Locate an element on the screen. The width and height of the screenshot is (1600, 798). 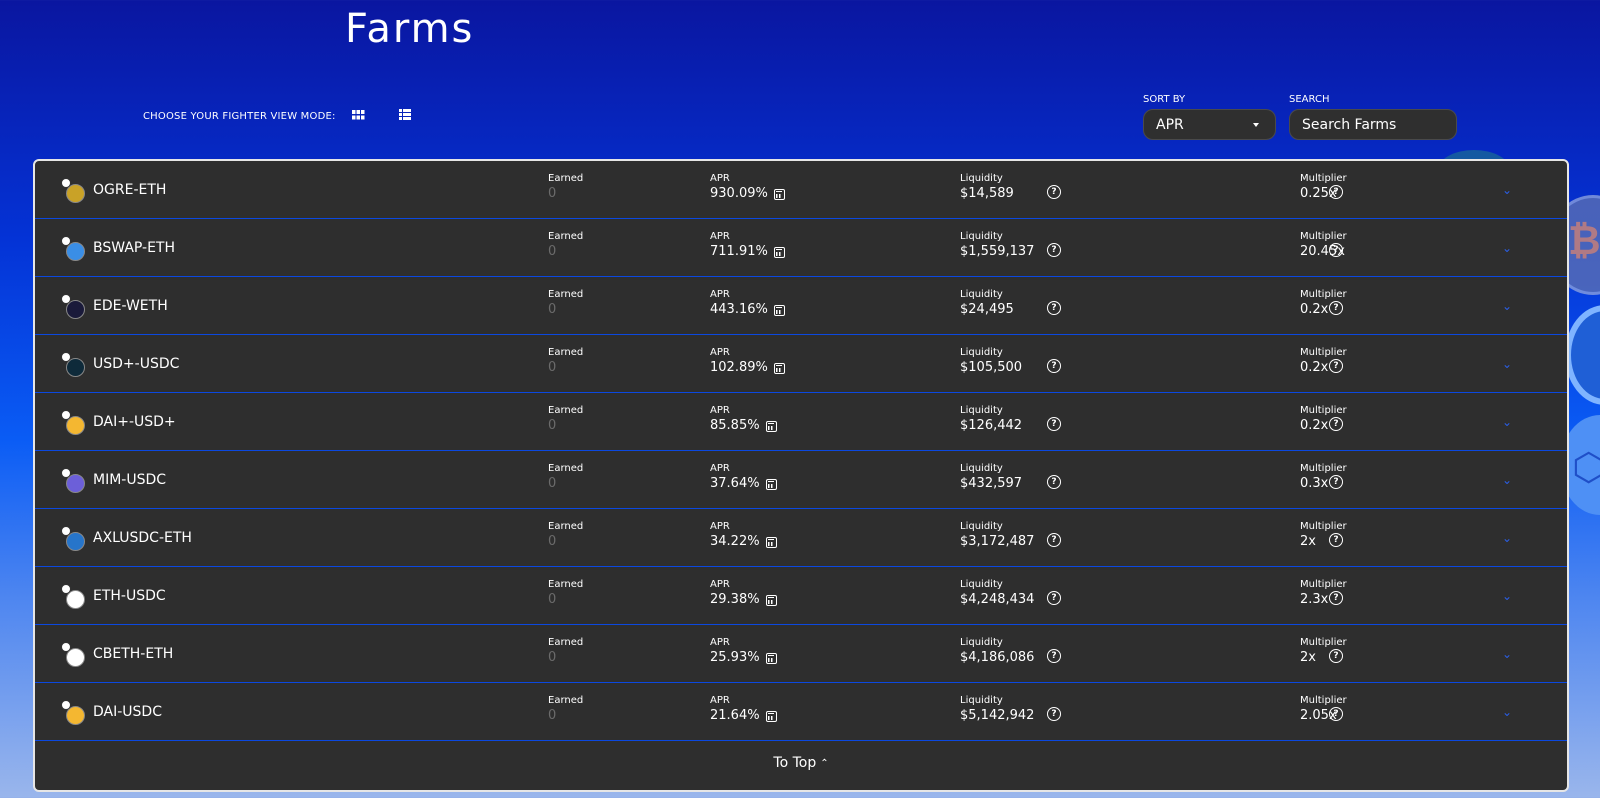
farm-pair: CBETH-ETH is located at coordinates (117, 654).